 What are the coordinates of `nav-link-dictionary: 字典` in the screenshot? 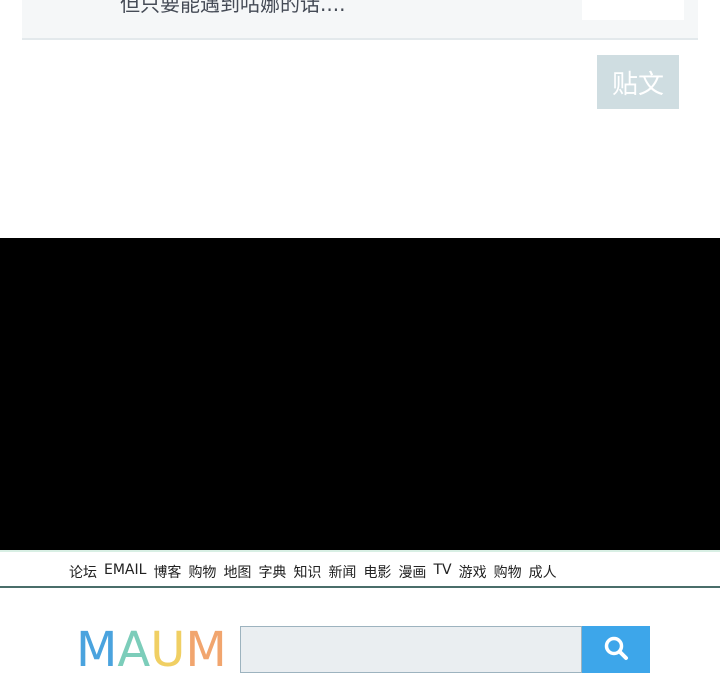 It's located at (272, 572).